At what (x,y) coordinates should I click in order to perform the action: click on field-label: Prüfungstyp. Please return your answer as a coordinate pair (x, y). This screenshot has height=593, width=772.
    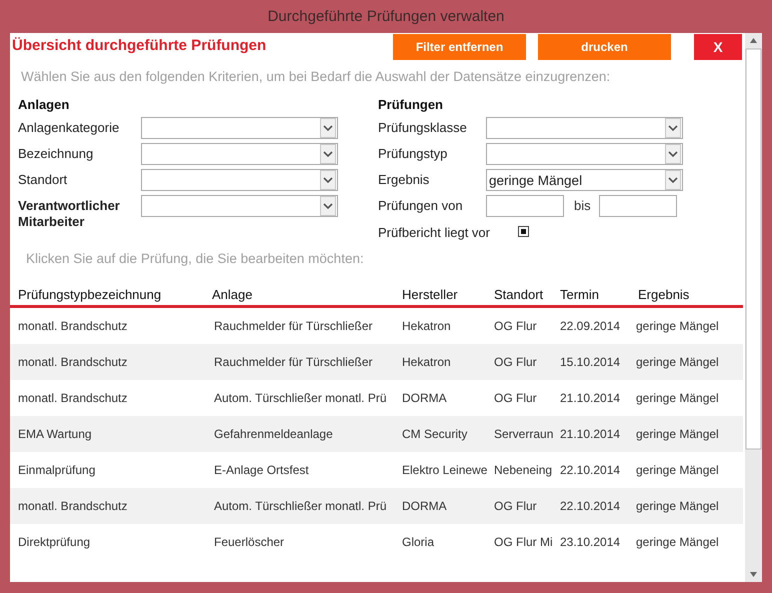
    Looking at the image, I should click on (413, 153).